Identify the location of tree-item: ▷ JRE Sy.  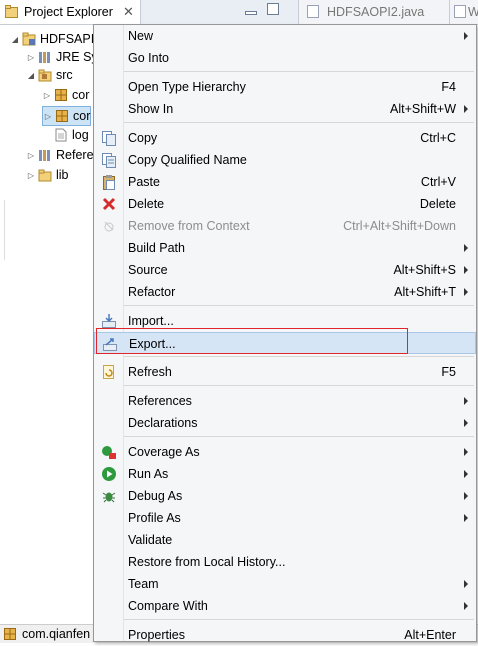
(62, 57).